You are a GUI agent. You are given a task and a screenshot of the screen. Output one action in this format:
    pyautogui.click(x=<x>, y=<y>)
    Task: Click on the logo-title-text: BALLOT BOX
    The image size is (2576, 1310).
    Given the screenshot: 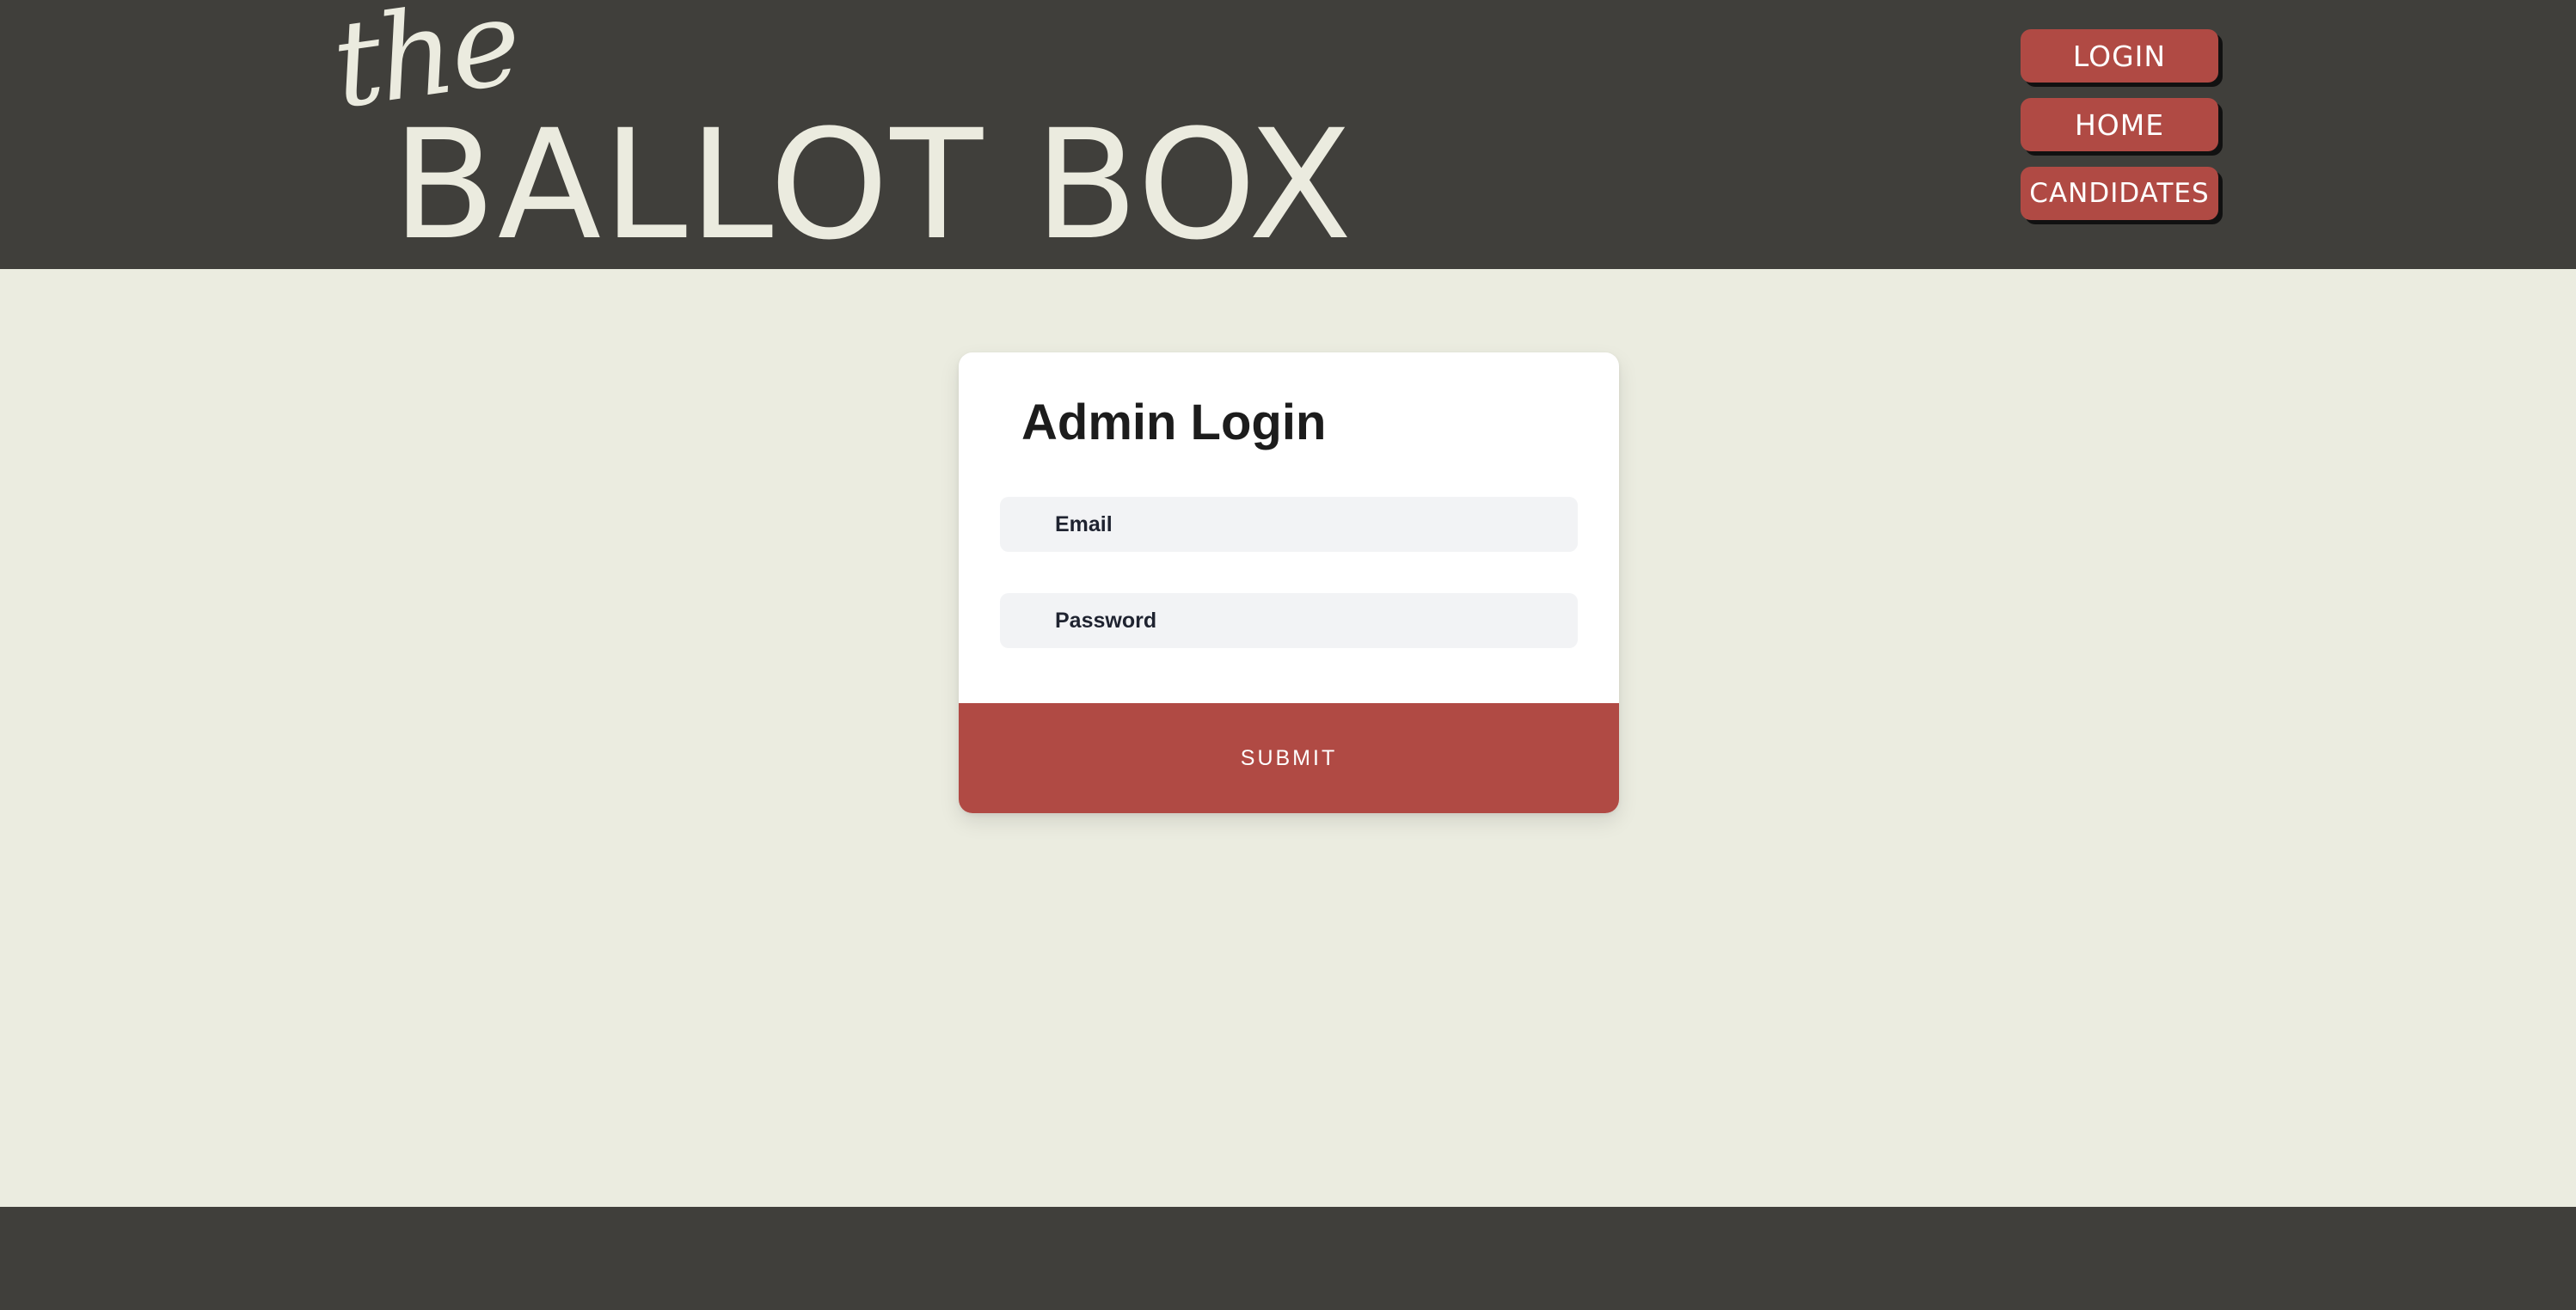 What is the action you would take?
    pyautogui.click(x=873, y=185)
    